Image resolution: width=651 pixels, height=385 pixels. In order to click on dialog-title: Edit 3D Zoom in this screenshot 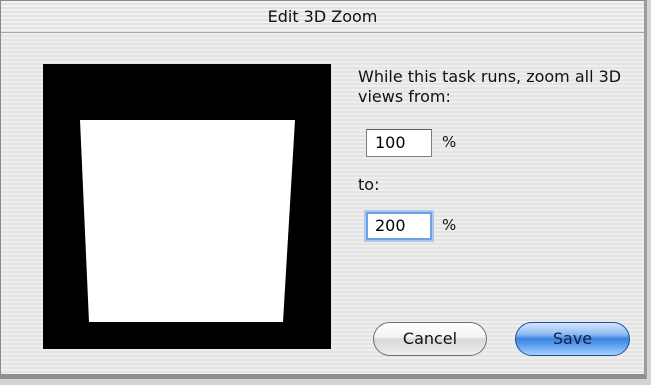, I will do `click(322, 16)`.